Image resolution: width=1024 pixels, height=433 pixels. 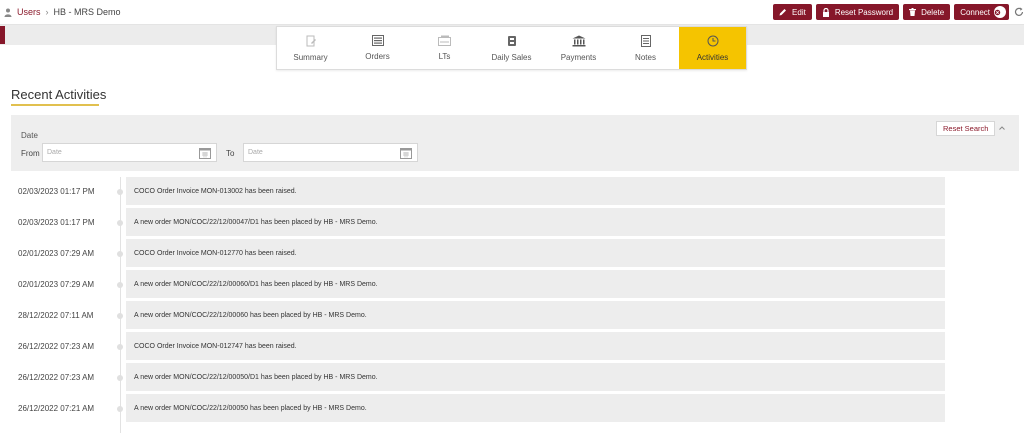 I want to click on tab-orders-label: Orders, so click(x=377, y=56).